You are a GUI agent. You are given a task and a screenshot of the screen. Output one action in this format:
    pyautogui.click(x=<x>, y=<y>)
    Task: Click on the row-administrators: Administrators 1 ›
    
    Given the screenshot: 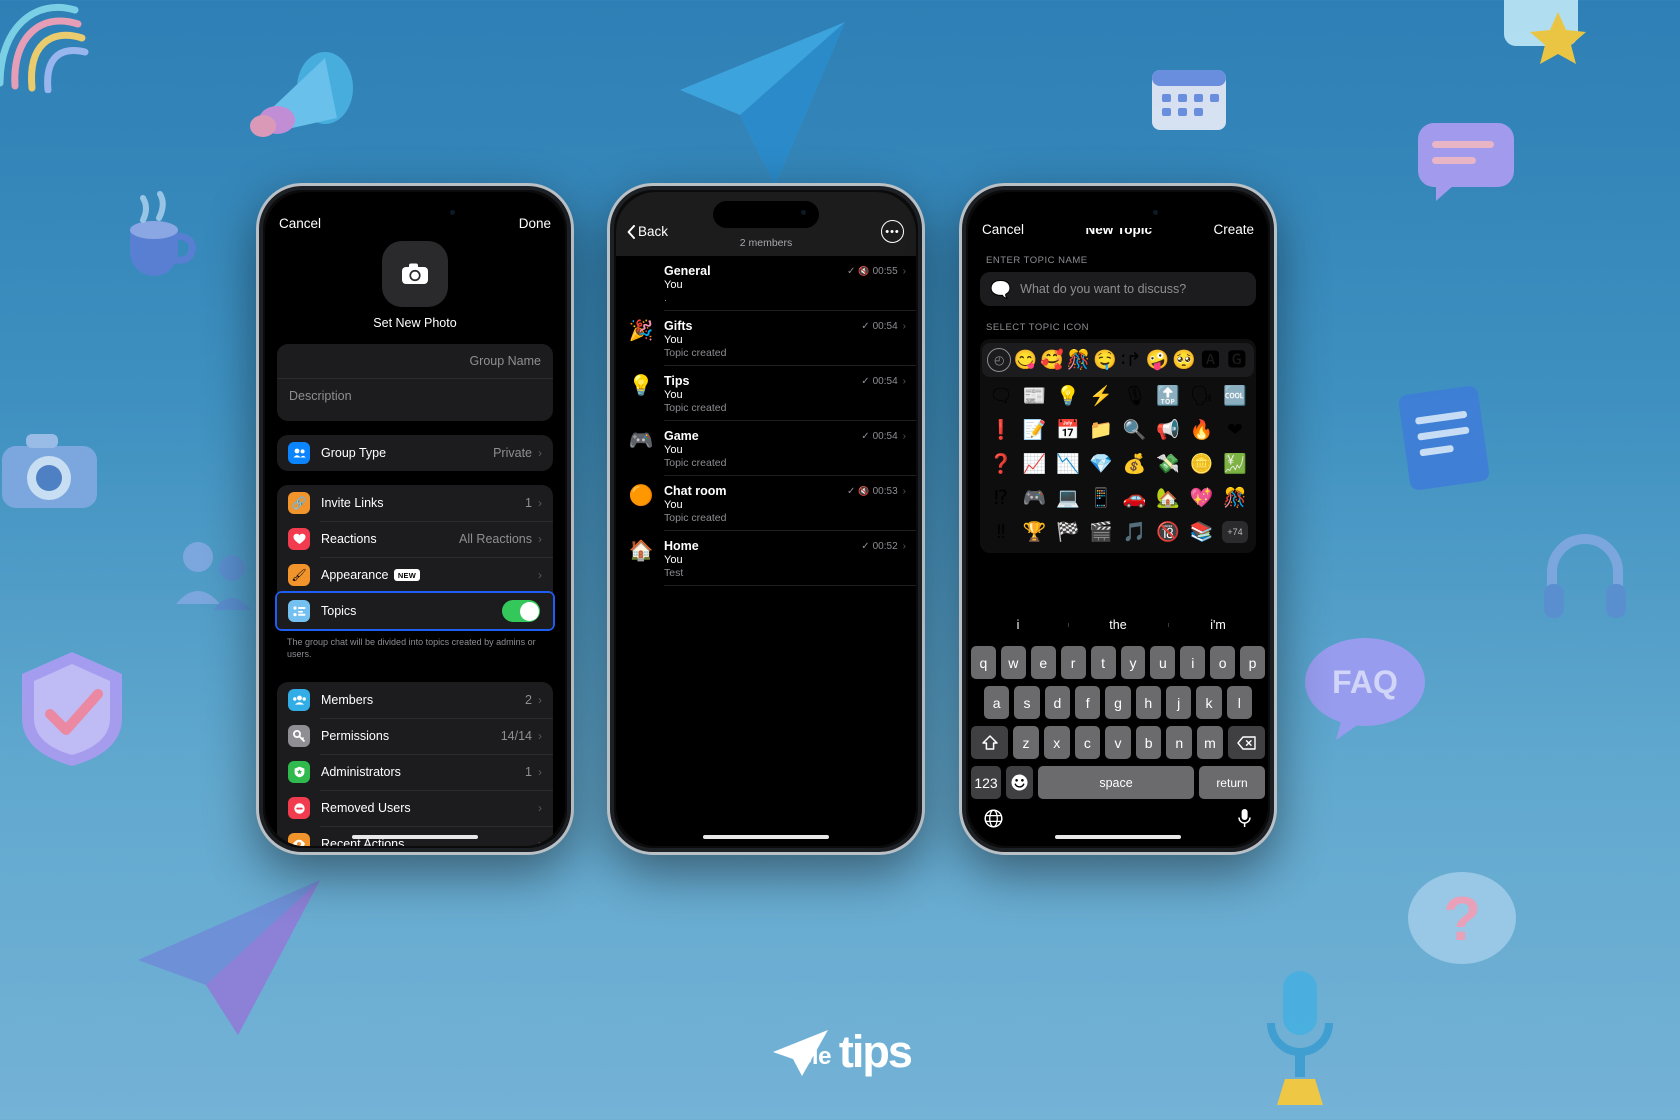 What is the action you would take?
    pyautogui.click(x=415, y=772)
    